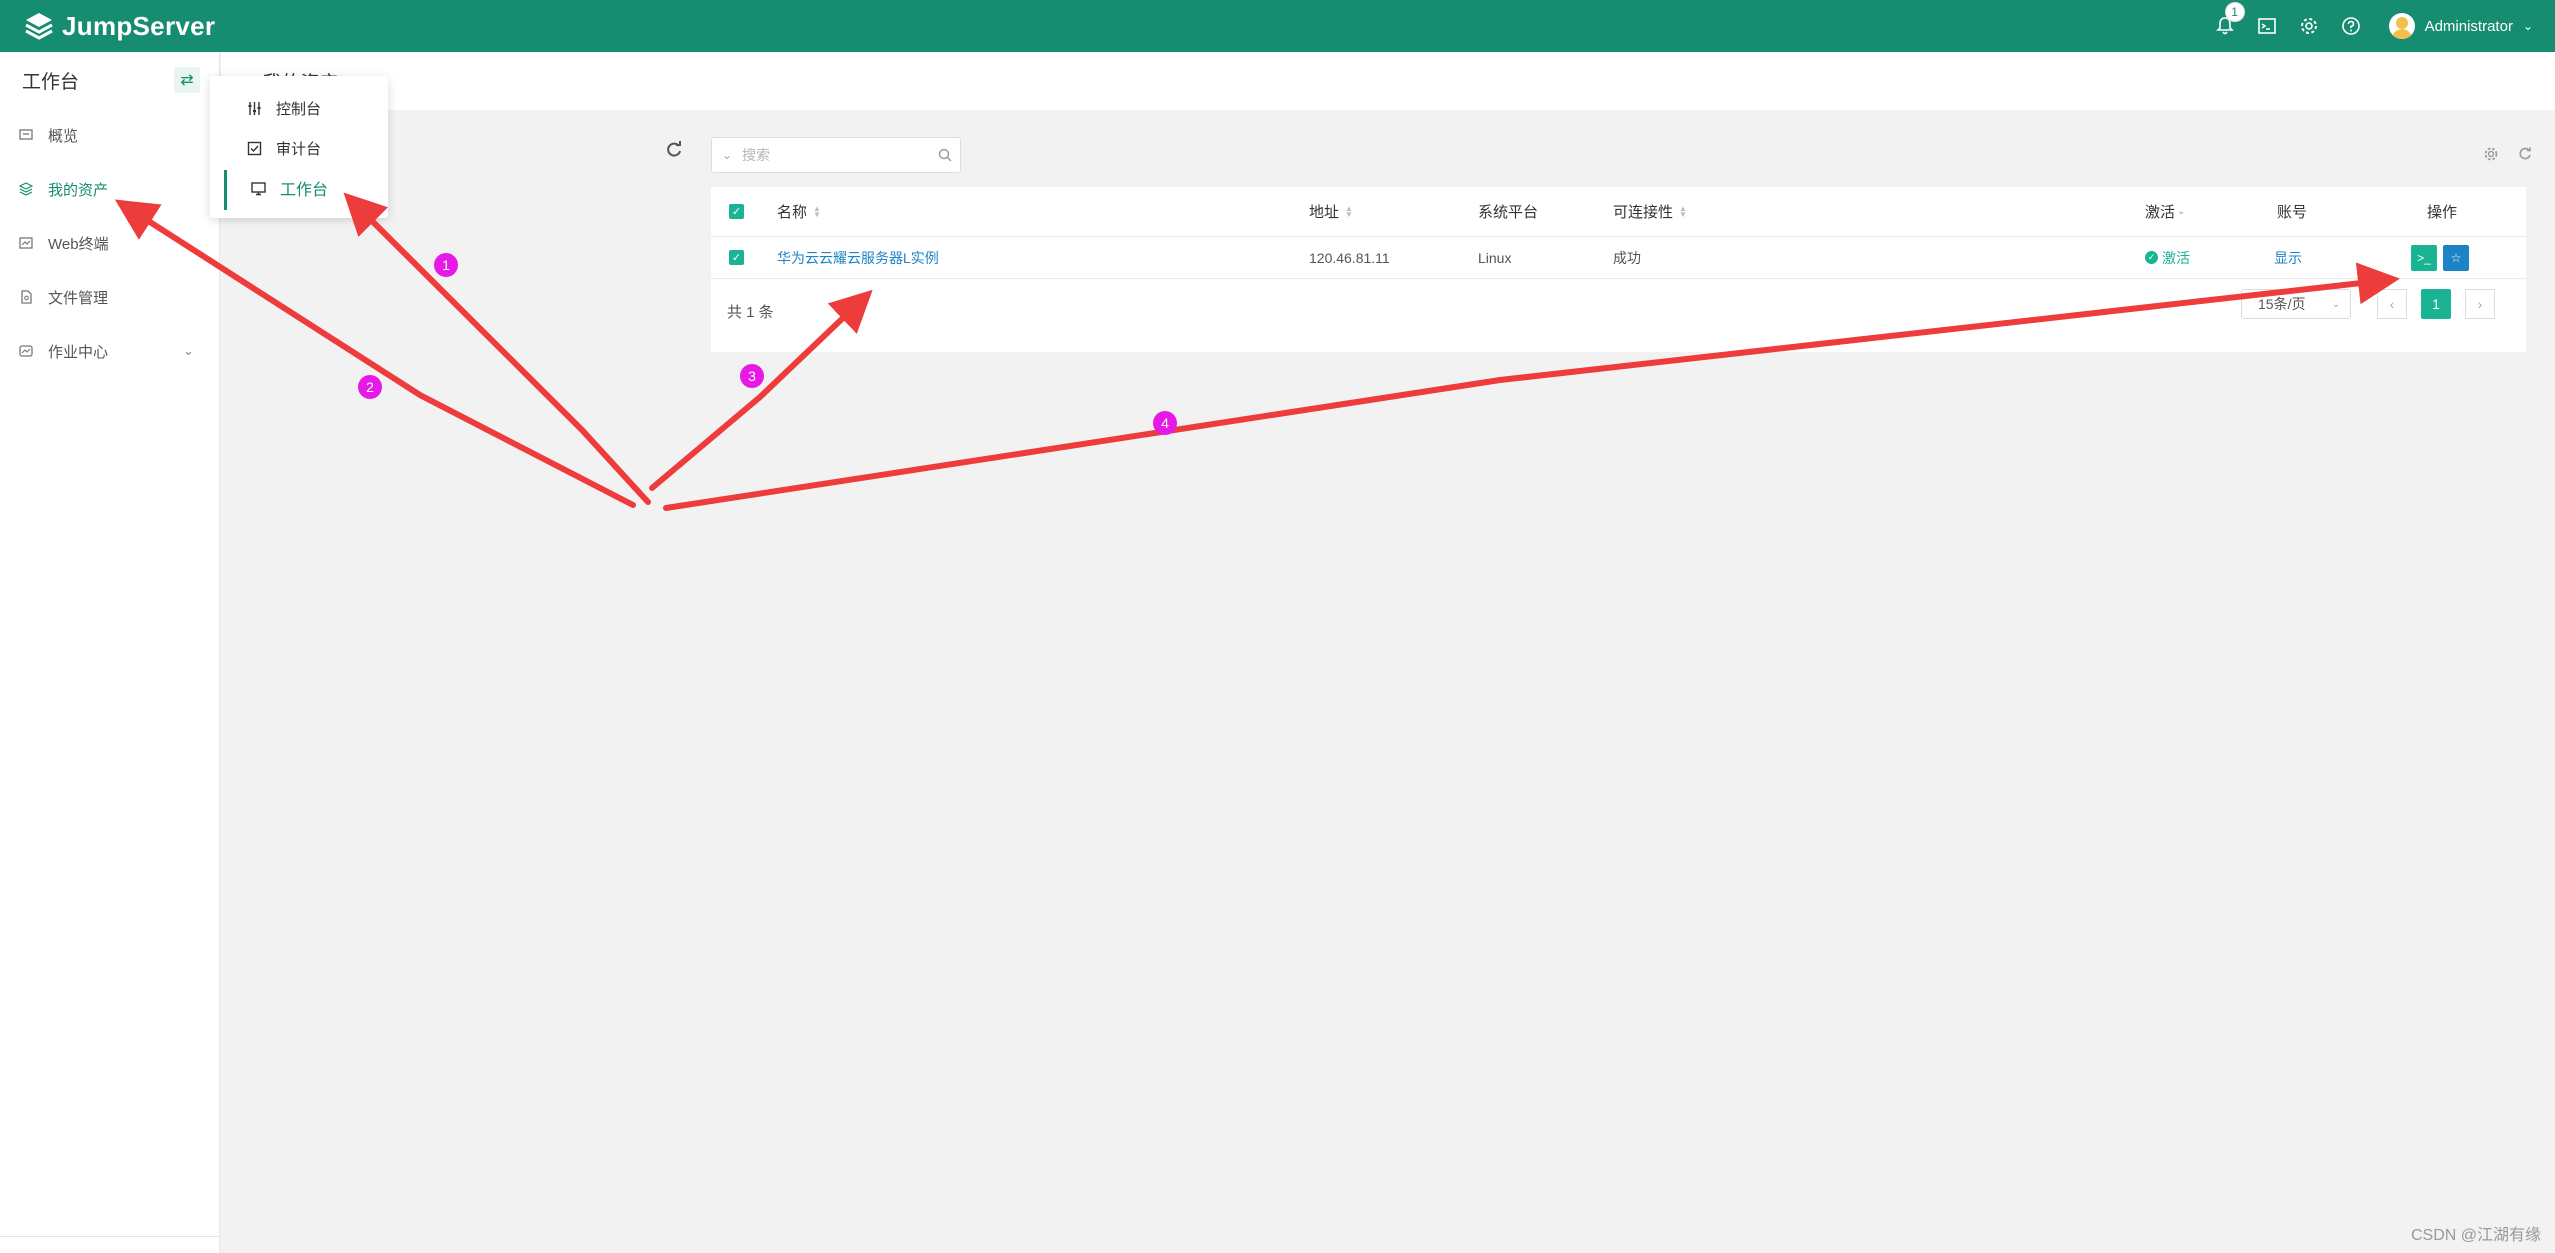 Image resolution: width=2555 pixels, height=1253 pixels. What do you see at coordinates (63, 136) in the screenshot?
I see `sidebar-item-label: 概览` at bounding box center [63, 136].